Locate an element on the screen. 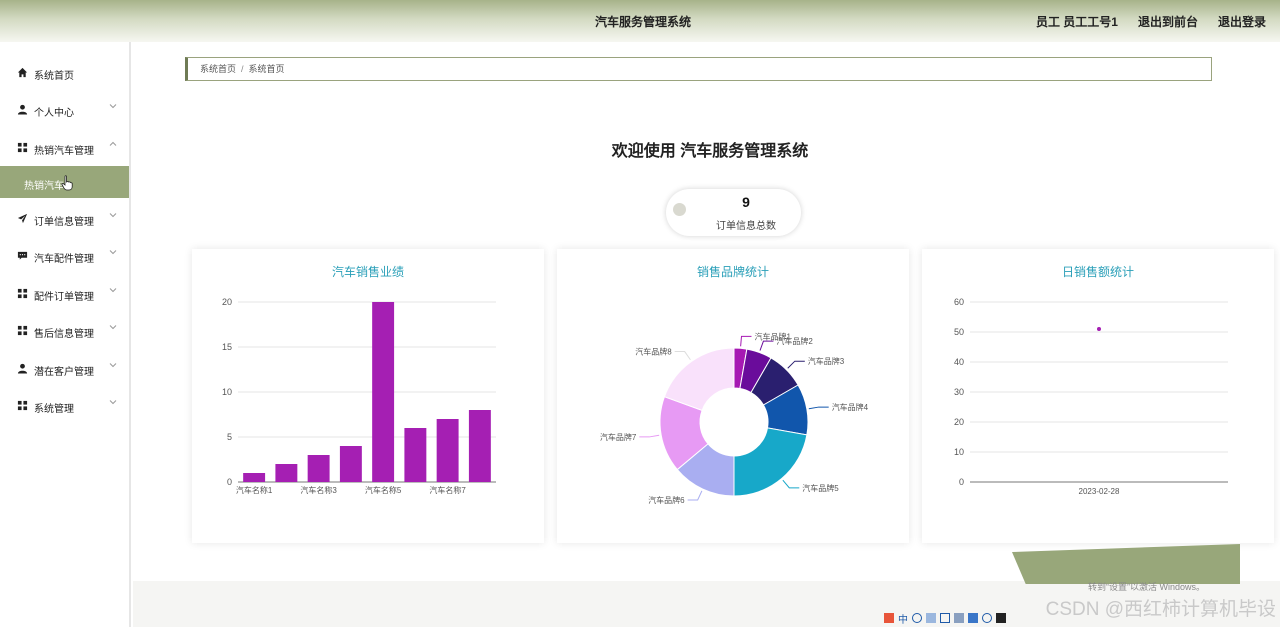  sidebar-item-hot-cars: 热销汽车管理 is located at coordinates (64, 147).